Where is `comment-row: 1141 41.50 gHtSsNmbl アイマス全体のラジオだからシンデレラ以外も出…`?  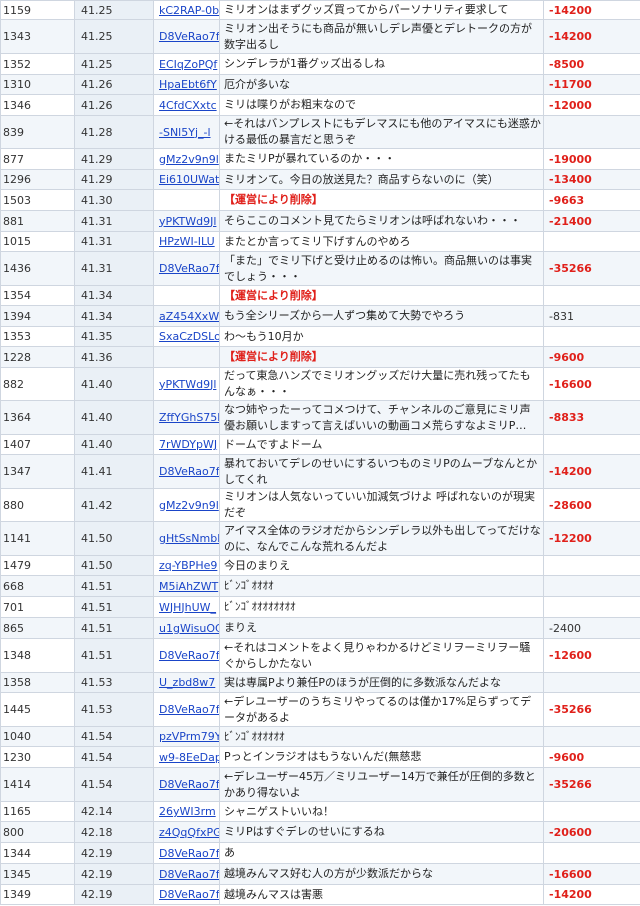 comment-row: 1141 41.50 gHtSsNmbl アイマス全体のラジオだからシンデレラ以外も出… is located at coordinates (320, 538).